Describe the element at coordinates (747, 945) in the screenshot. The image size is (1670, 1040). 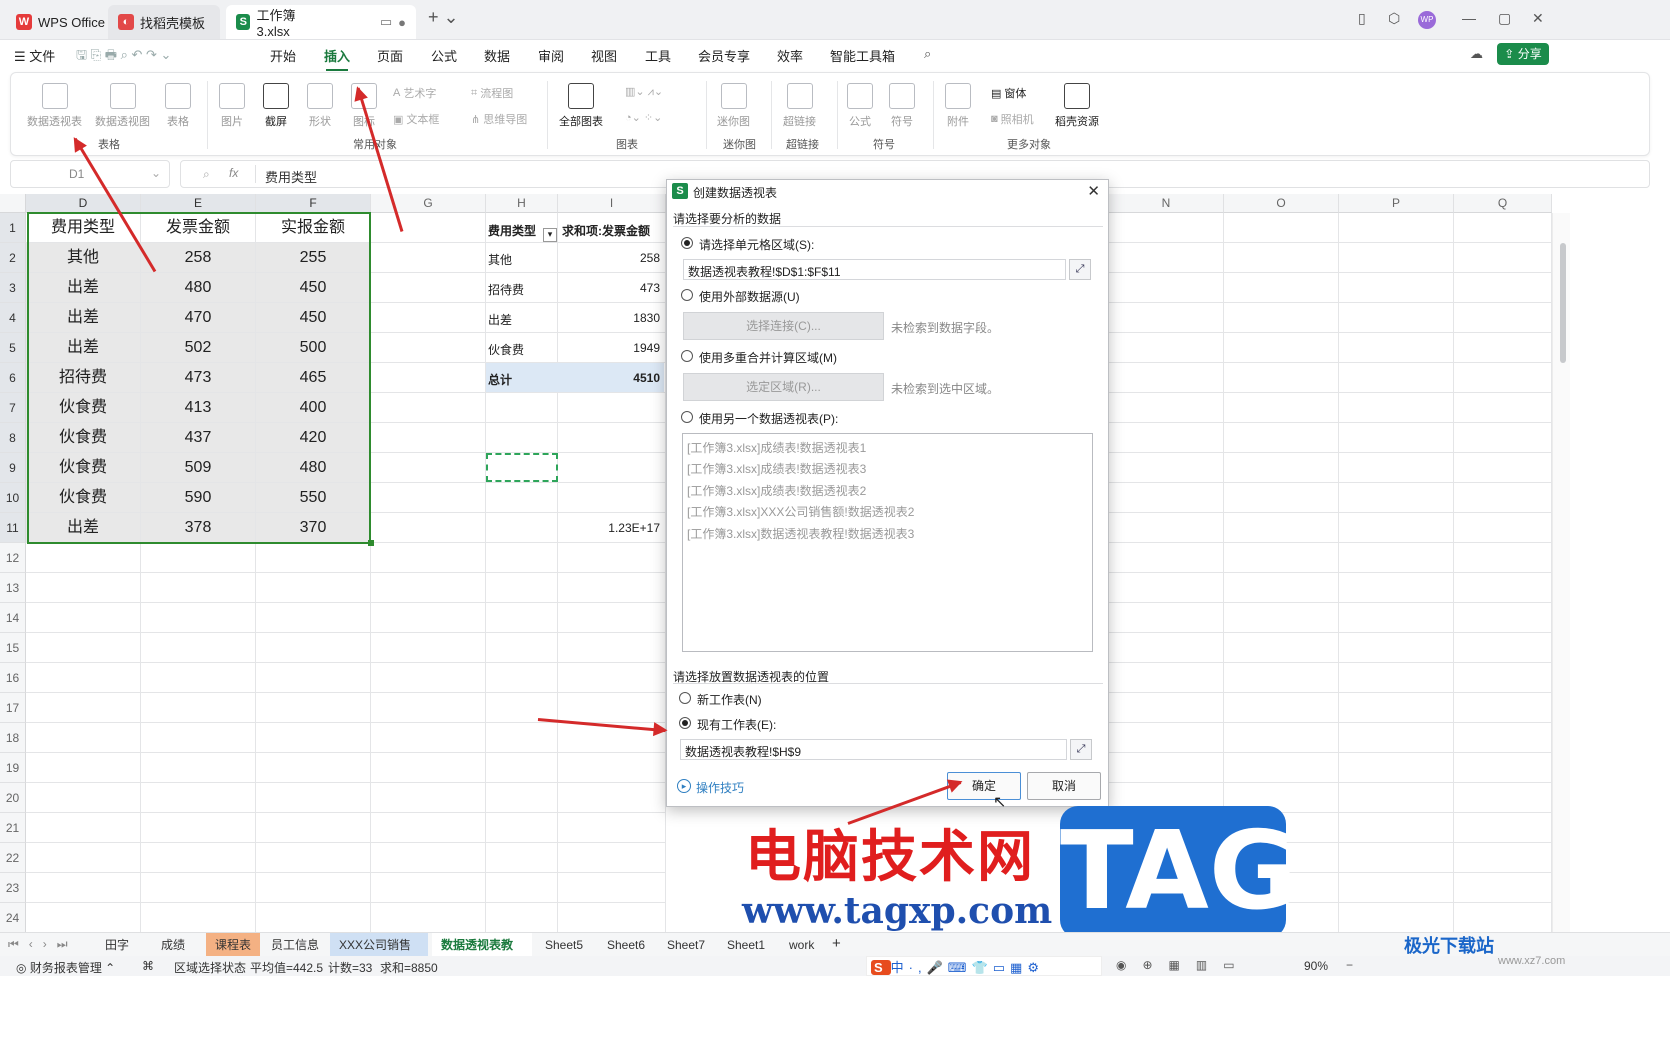
I see `sheet-tab: Sheet1` at that location.